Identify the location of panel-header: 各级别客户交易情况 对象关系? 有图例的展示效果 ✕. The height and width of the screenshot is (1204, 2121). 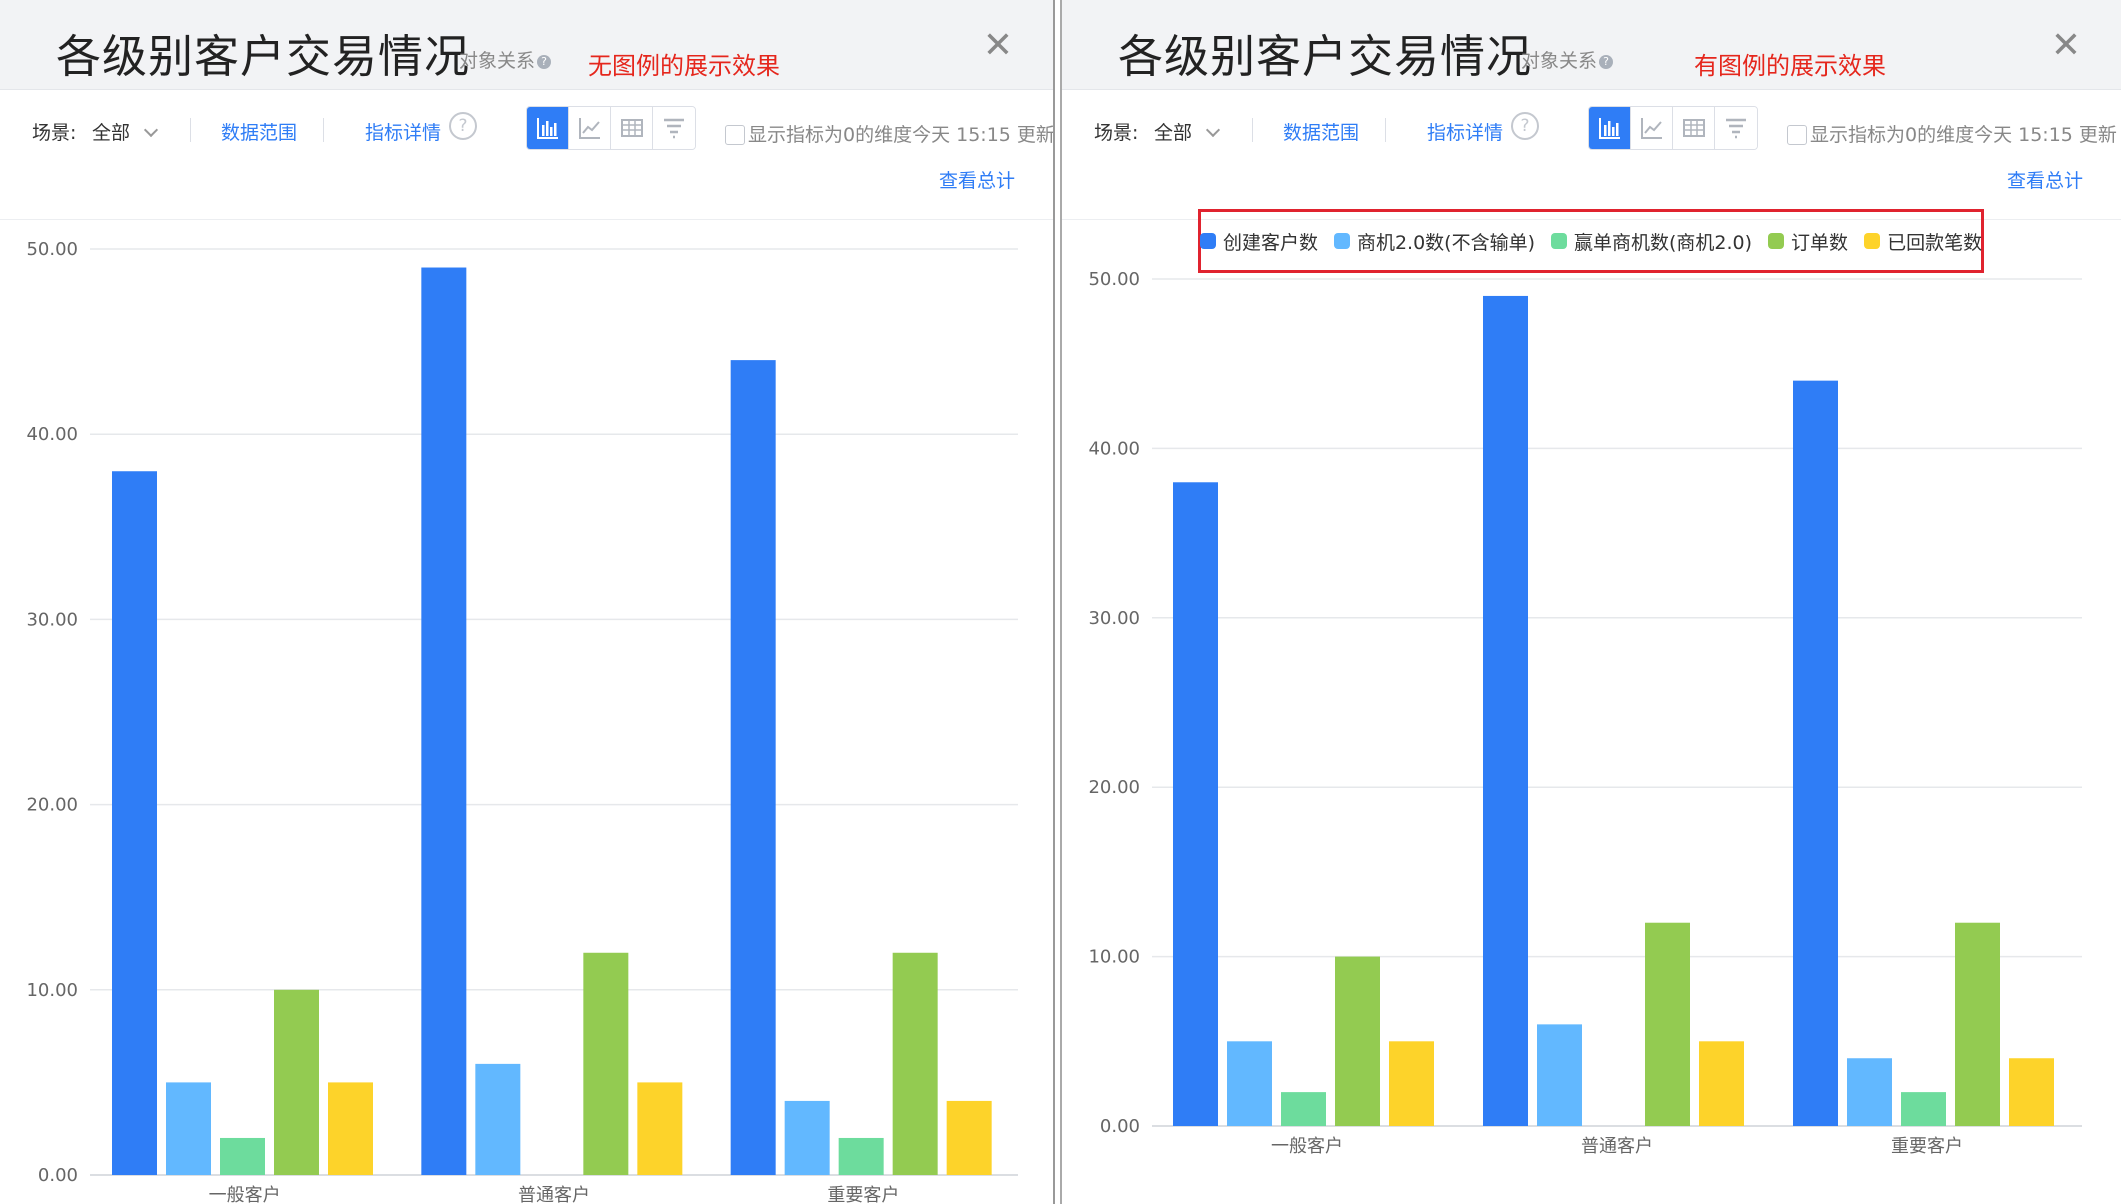
(1591, 45).